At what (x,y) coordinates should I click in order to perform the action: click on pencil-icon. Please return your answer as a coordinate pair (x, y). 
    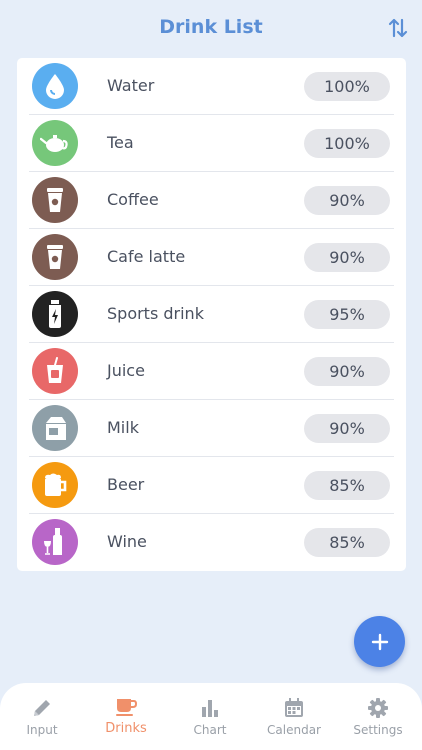
    Looking at the image, I should click on (42, 708).